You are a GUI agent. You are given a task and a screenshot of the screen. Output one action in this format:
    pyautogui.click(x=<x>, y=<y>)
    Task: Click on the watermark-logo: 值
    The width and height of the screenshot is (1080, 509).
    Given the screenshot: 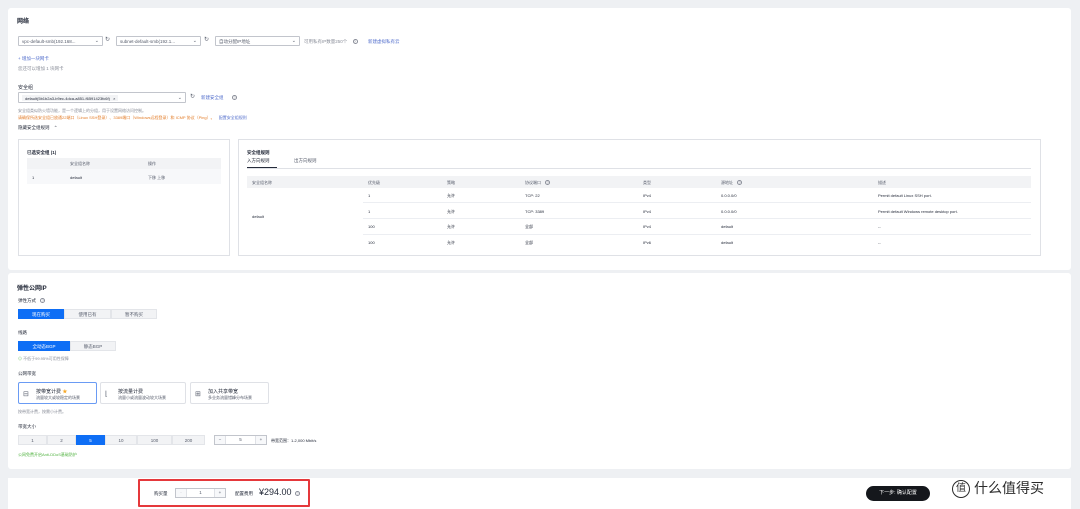 What is the action you would take?
    pyautogui.click(x=961, y=489)
    